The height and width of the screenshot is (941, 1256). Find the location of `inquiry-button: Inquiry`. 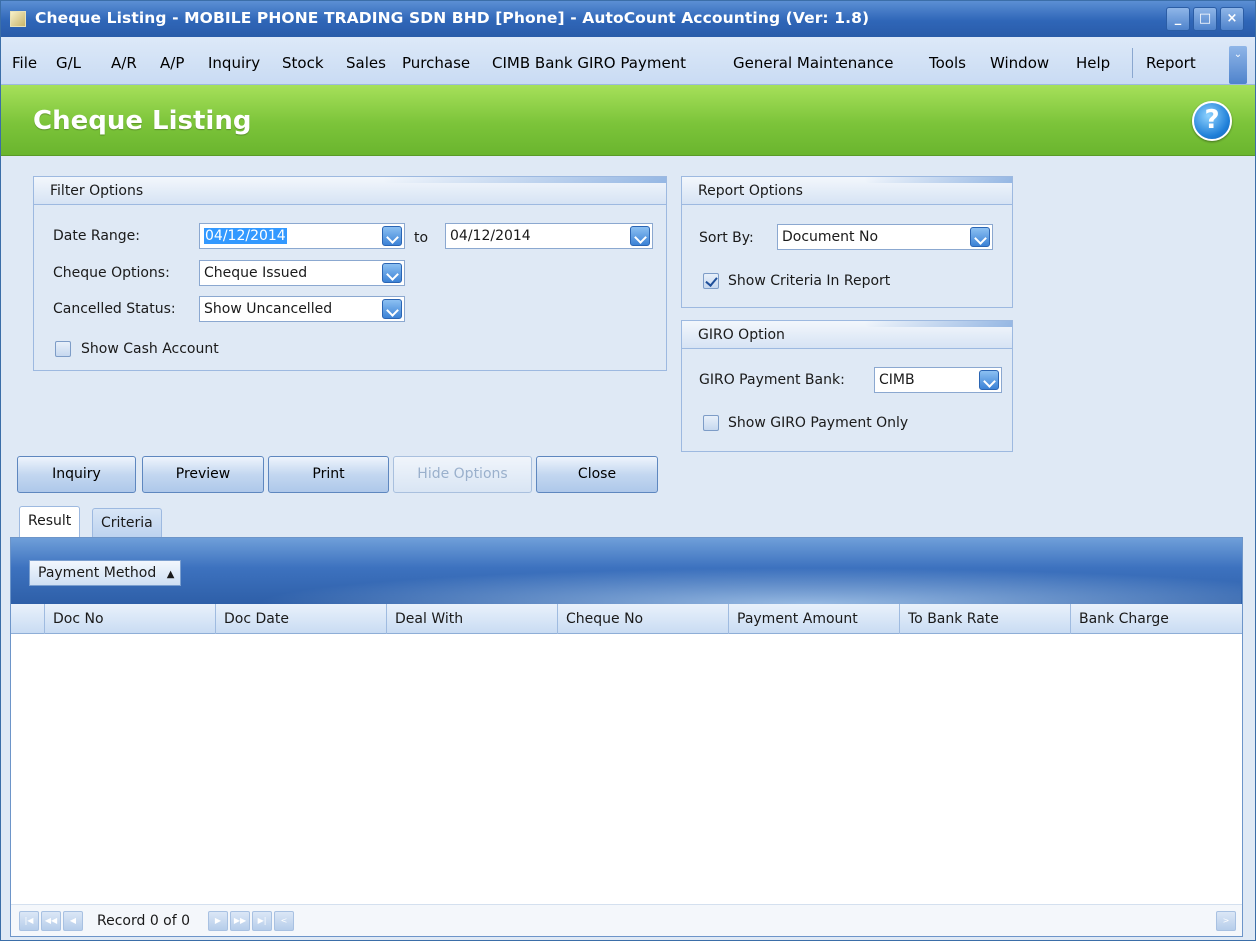

inquiry-button: Inquiry is located at coordinates (76, 474).